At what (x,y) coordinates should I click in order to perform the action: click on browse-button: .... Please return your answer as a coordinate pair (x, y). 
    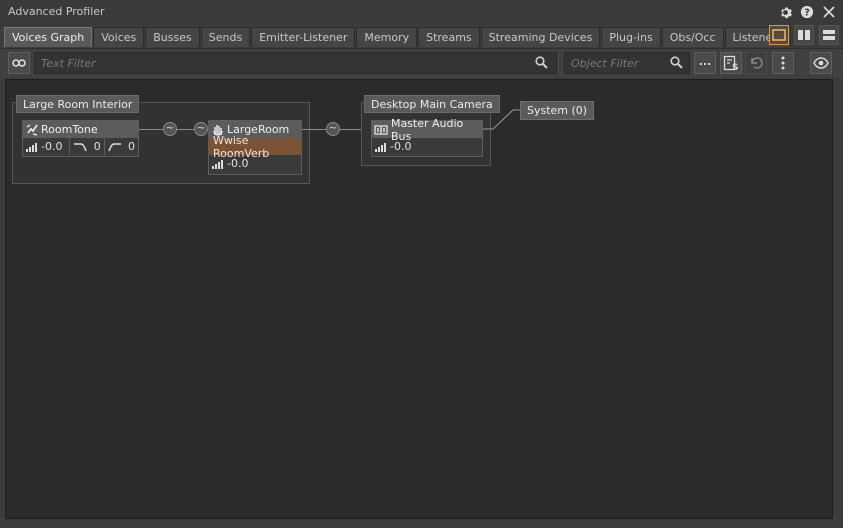
    Looking at the image, I should click on (705, 63).